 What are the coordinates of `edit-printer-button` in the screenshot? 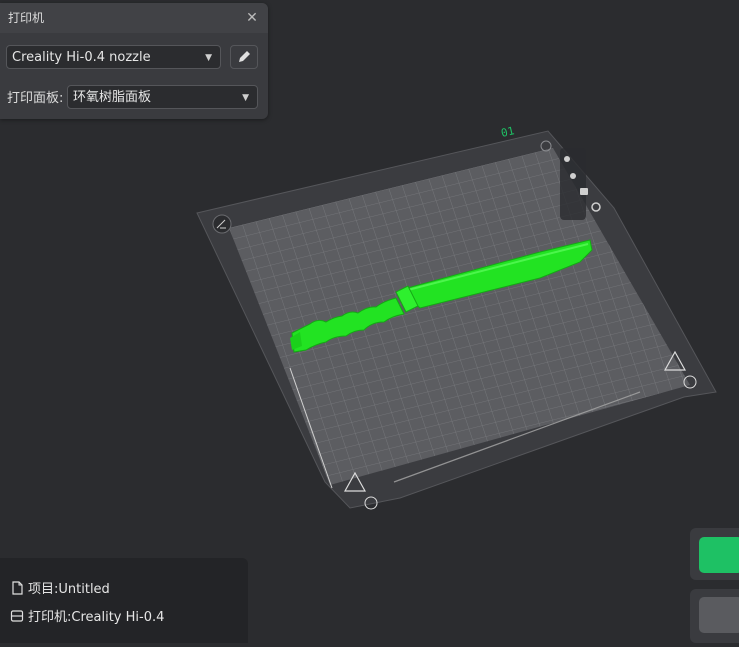 It's located at (244, 57).